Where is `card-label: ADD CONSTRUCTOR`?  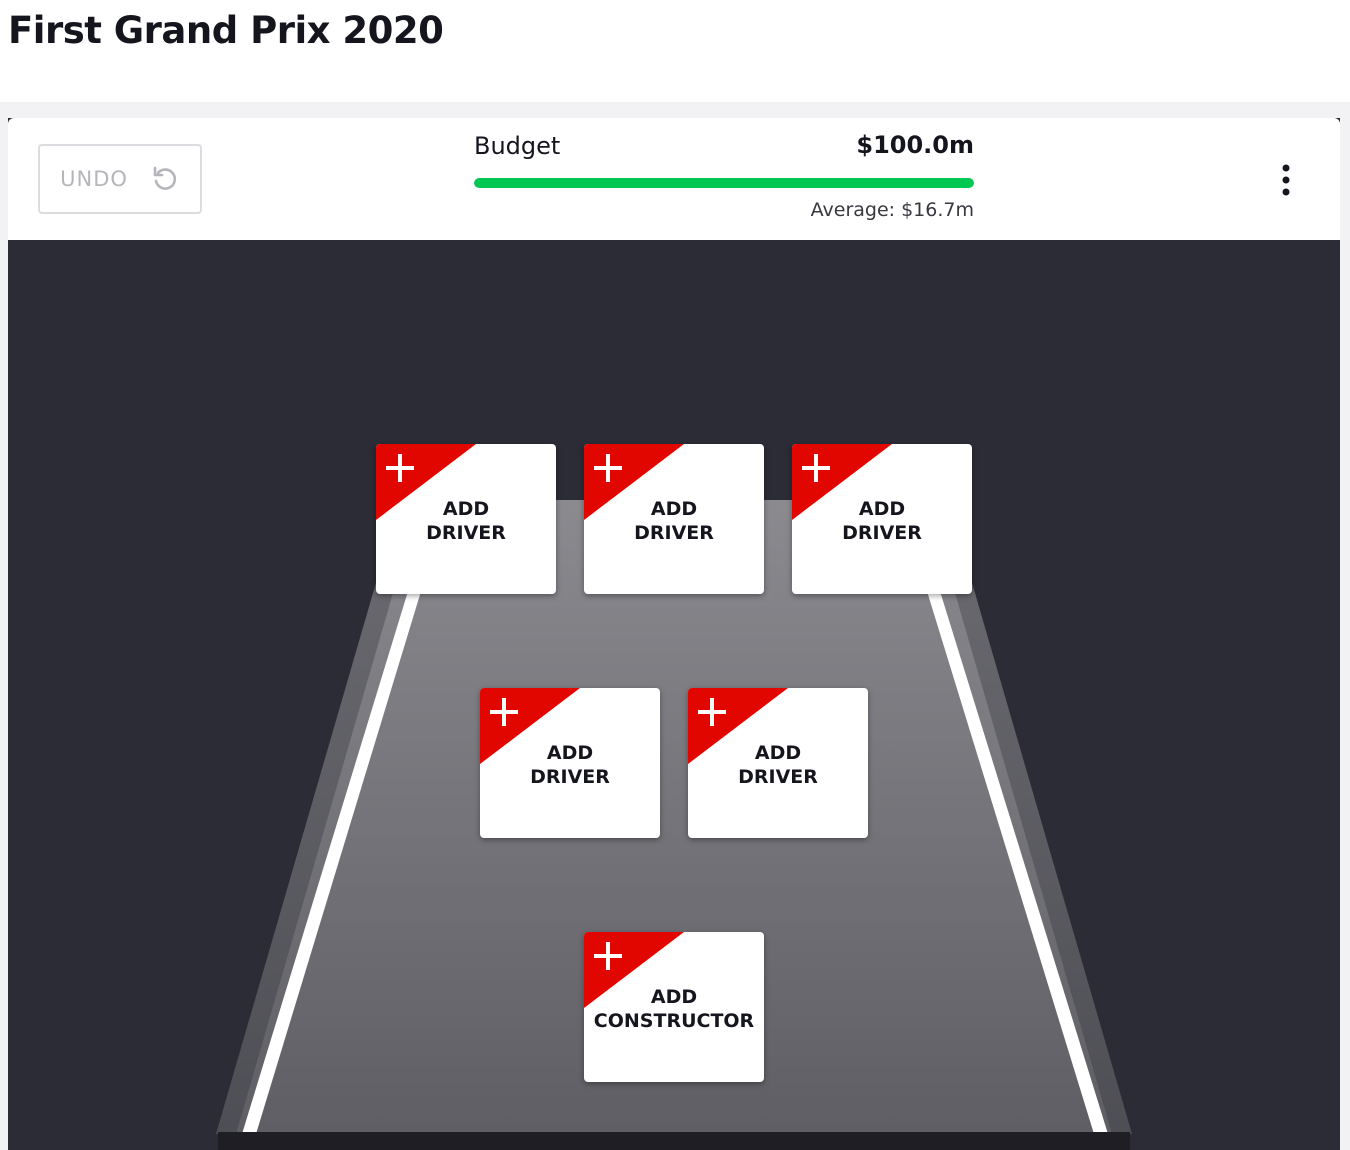
card-label: ADD CONSTRUCTOR is located at coordinates (674, 1009).